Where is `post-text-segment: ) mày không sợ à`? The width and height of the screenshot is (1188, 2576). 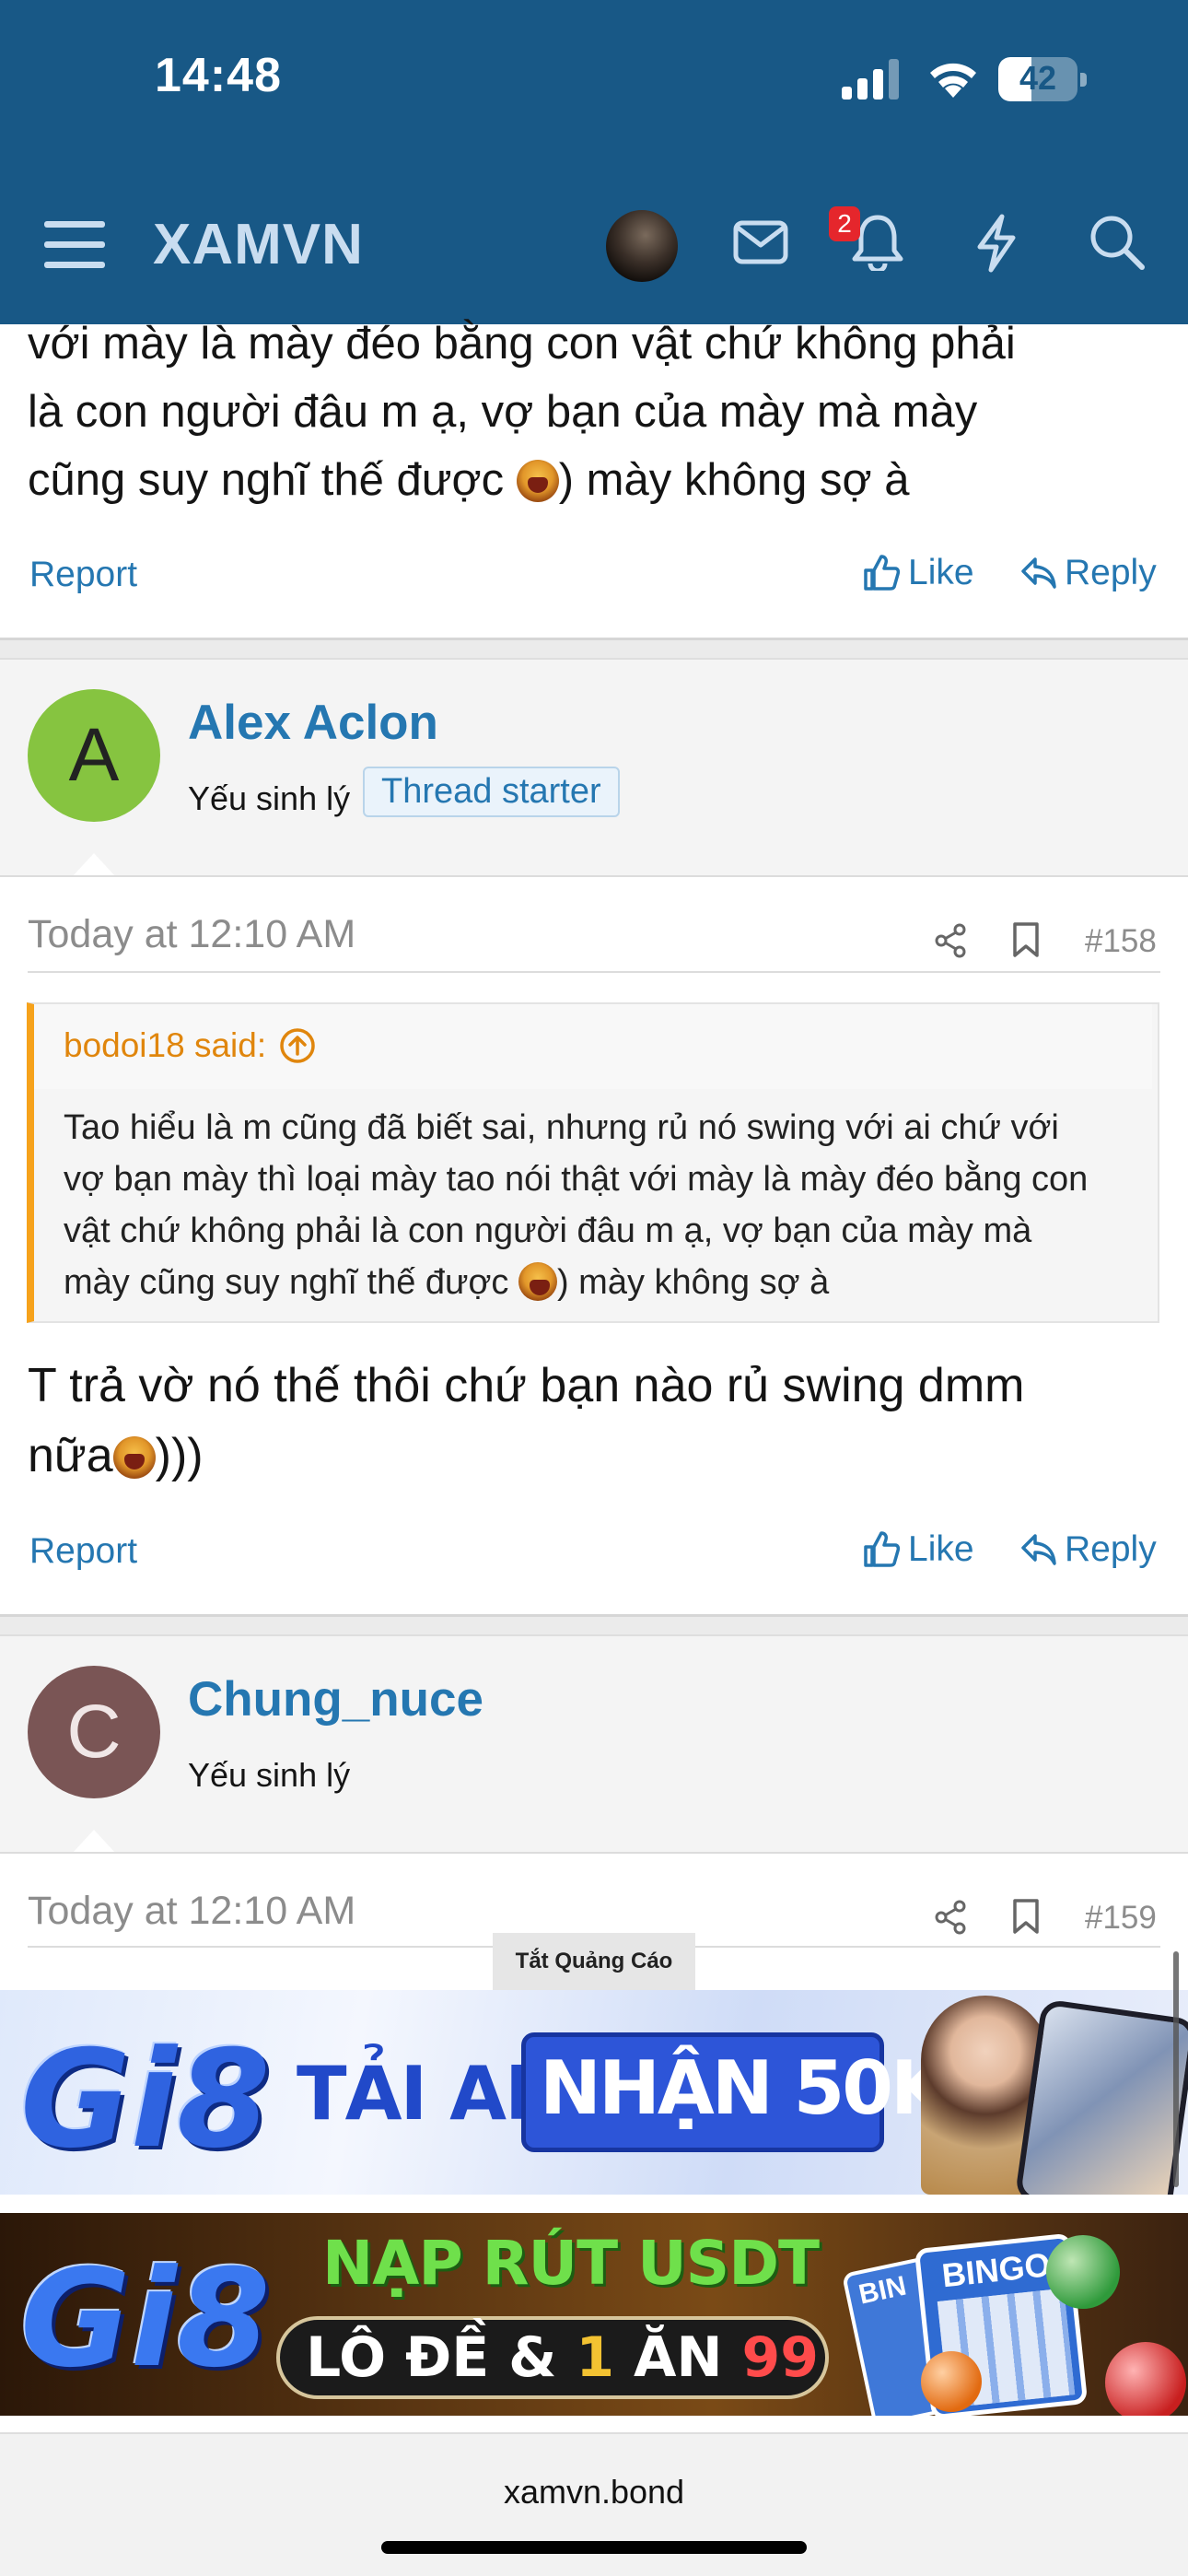 post-text-segment: ) mày không sợ à is located at coordinates (734, 480).